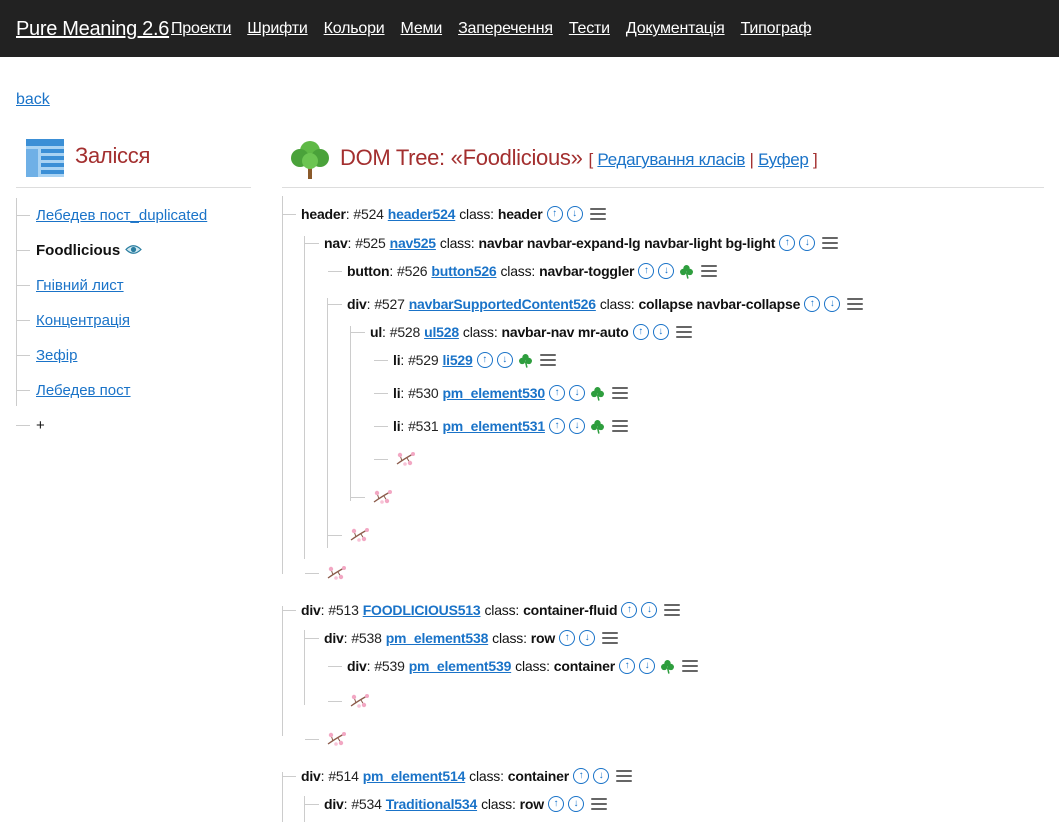 This screenshot has height=822, width=1059. I want to click on tree-node-row: div: #534 Traditional534 class: row ↑ ↓, so click(456, 804).